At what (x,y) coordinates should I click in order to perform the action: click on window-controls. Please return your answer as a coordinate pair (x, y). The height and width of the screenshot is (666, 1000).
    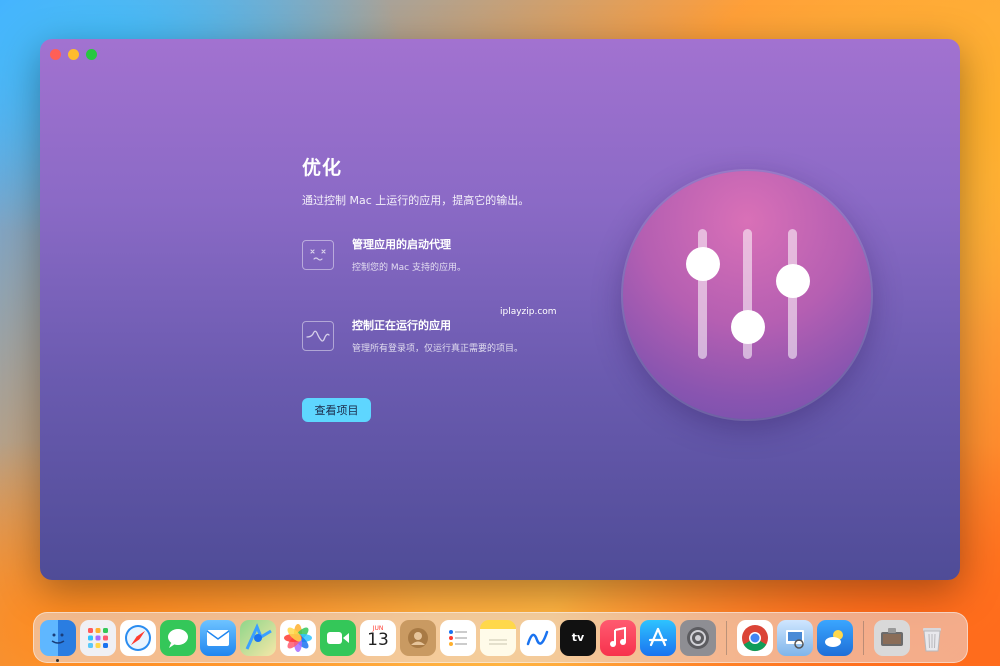
    Looking at the image, I should click on (73, 54).